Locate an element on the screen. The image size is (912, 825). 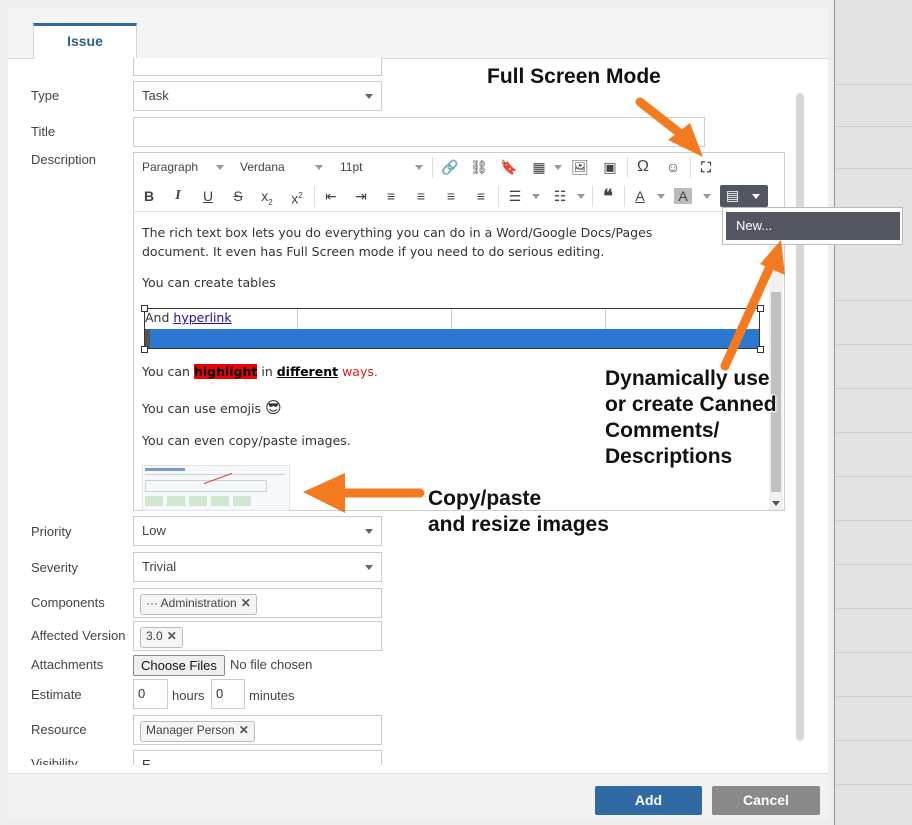
estimate-minutes-input: 0 is located at coordinates (228, 694).